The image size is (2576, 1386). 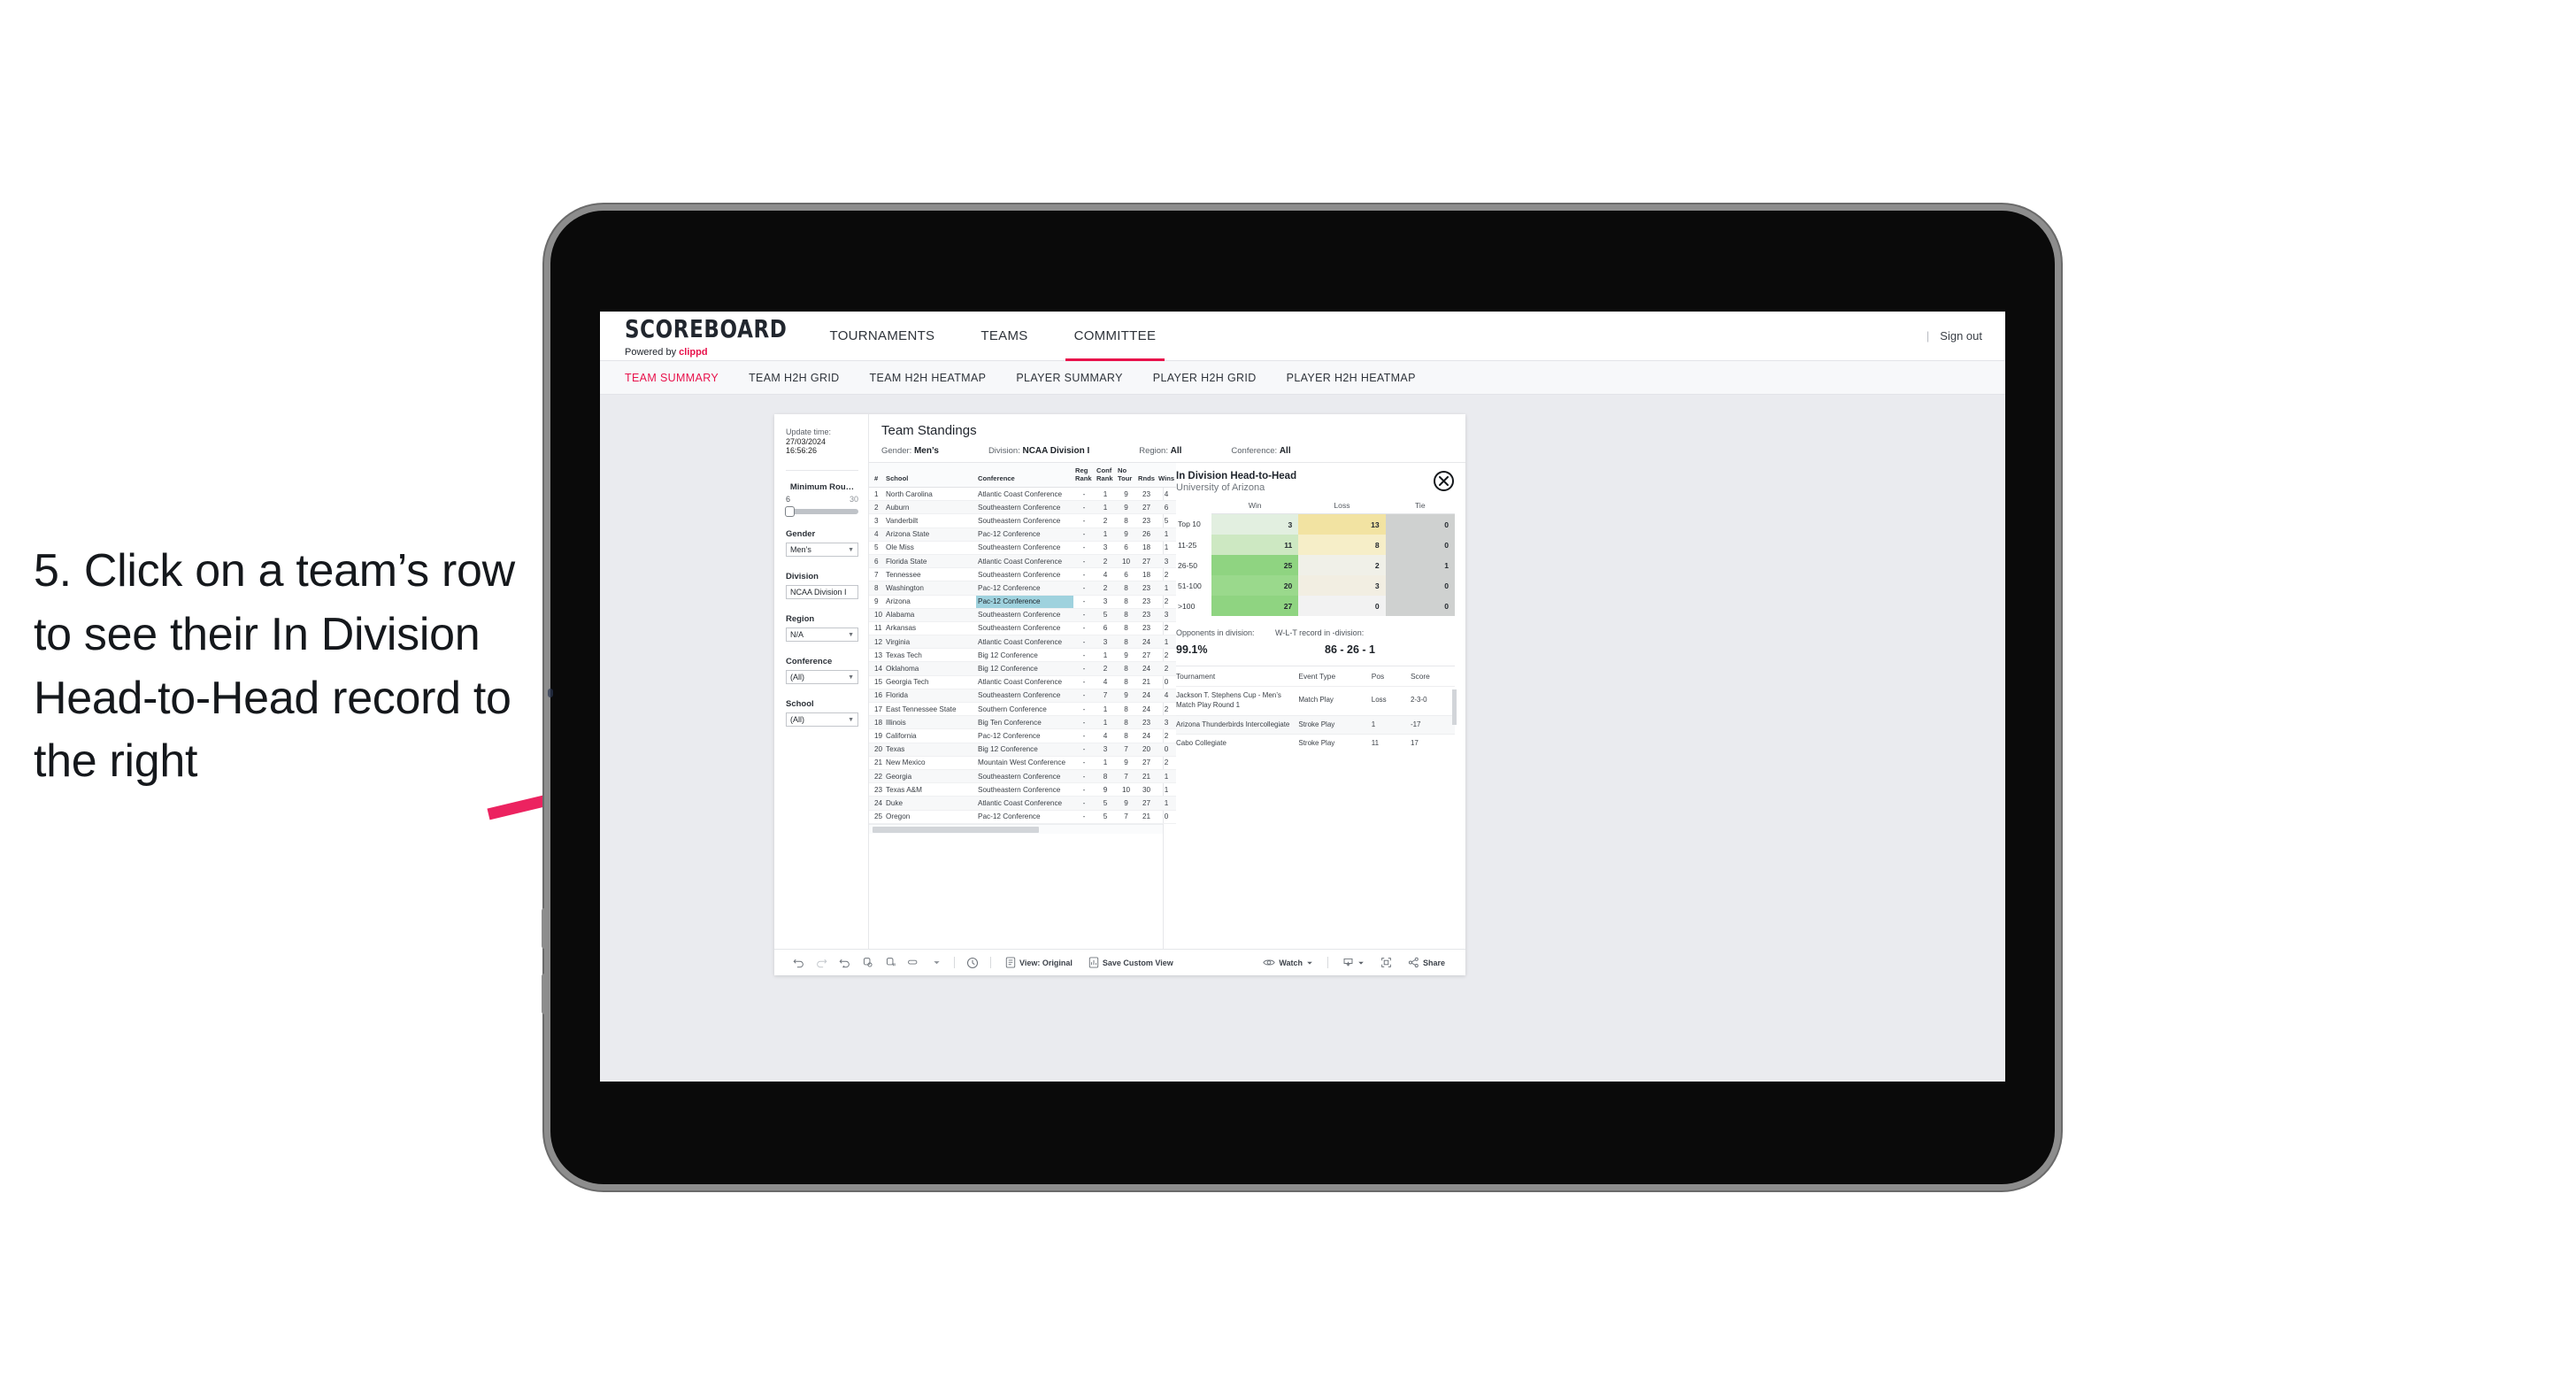 I want to click on row-rank: 9, so click(x=876, y=602).